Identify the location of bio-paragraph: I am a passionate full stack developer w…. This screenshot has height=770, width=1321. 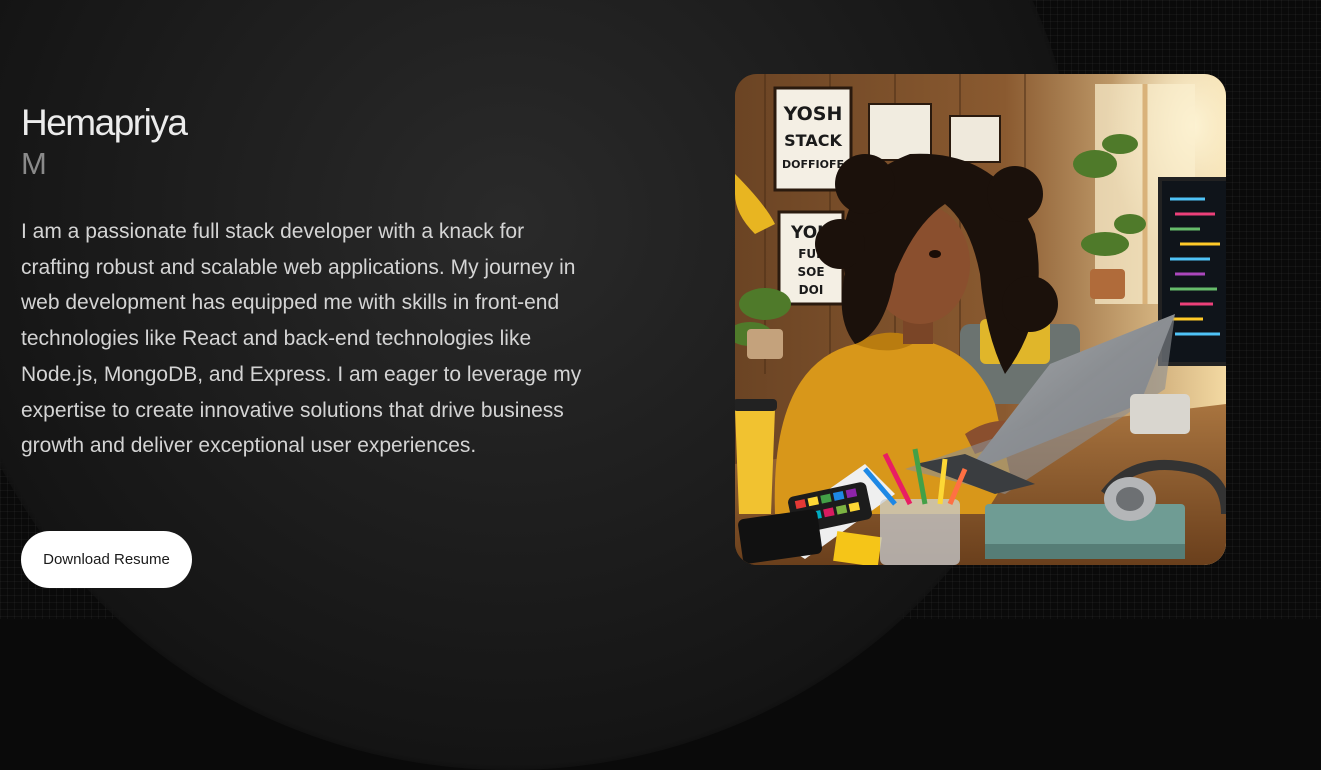
(301, 339).